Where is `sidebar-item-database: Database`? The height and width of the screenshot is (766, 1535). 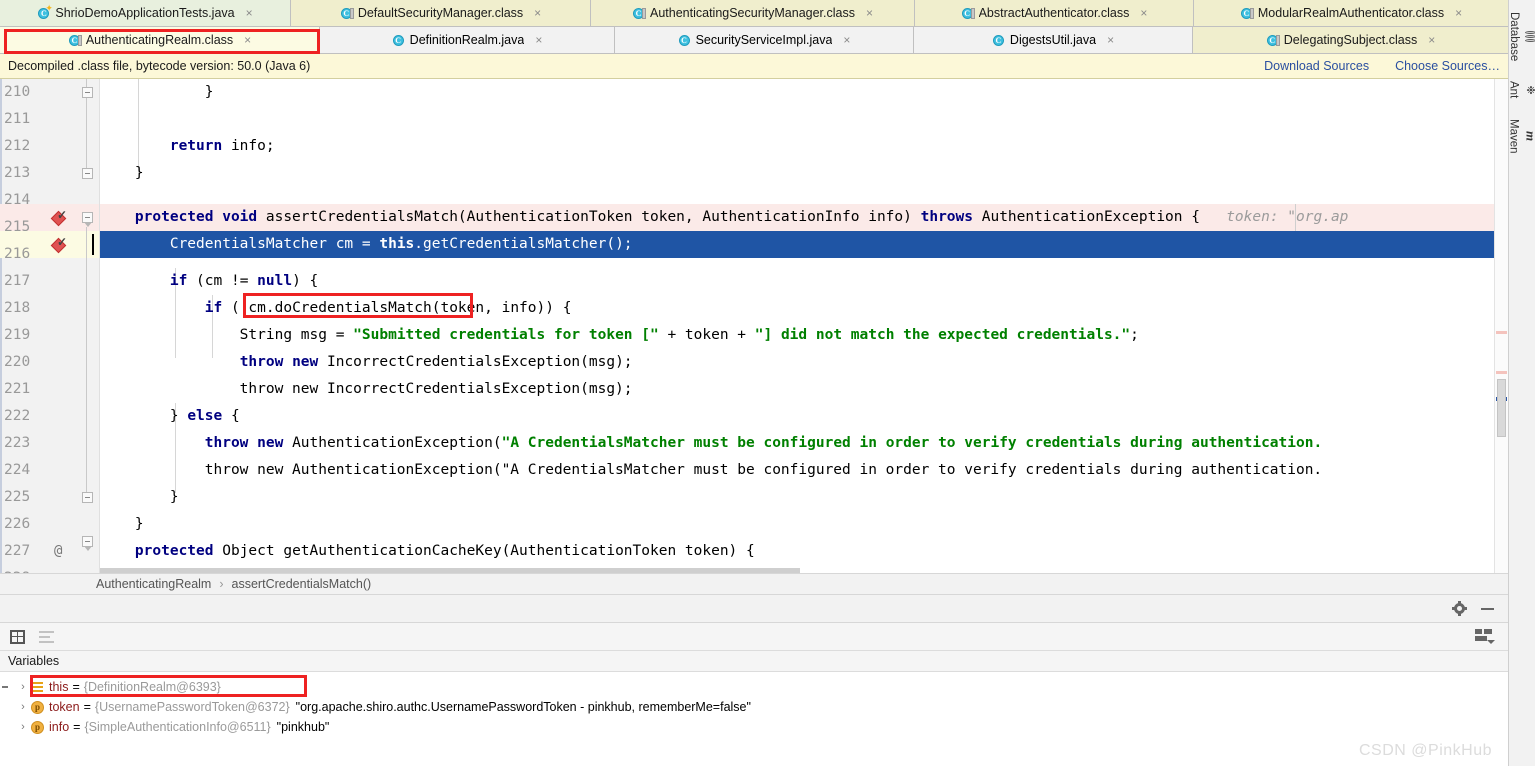 sidebar-item-database: Database is located at coordinates (1521, 40).